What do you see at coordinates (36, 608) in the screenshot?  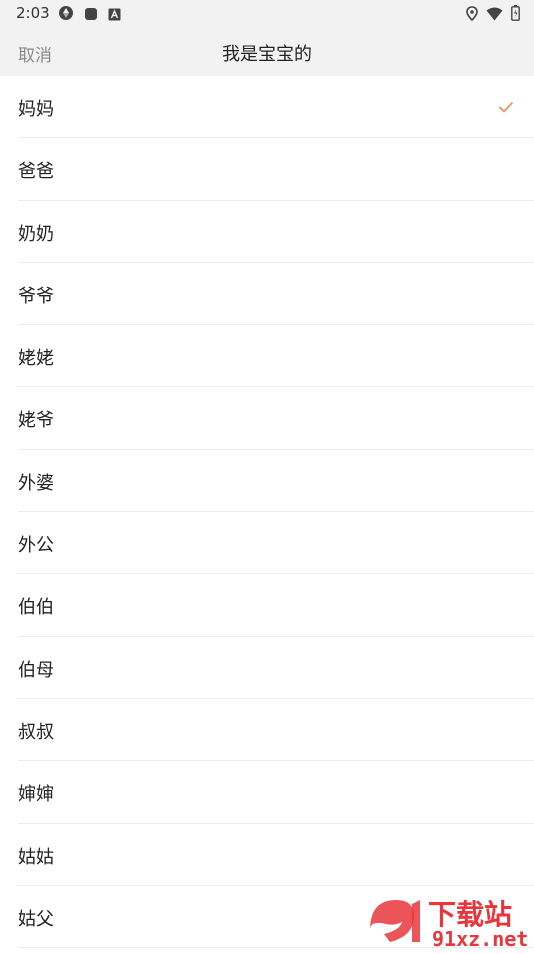 I see `list-item-label: 伯伯` at bounding box center [36, 608].